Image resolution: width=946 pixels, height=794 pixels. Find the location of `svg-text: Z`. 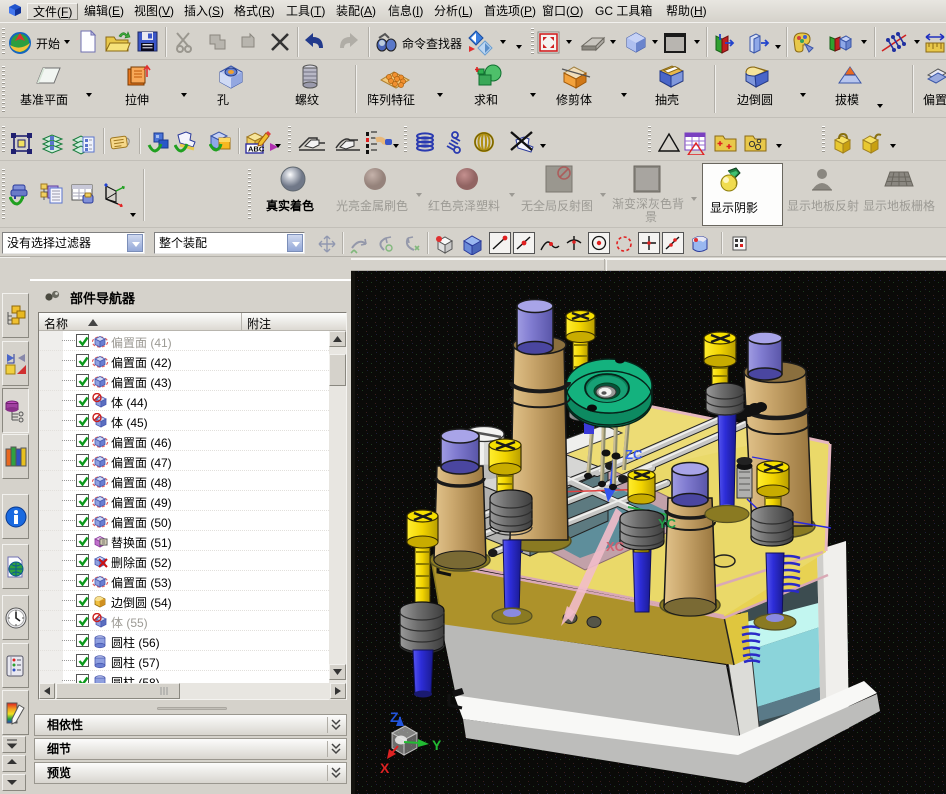

svg-text: Z is located at coordinates (394, 717).